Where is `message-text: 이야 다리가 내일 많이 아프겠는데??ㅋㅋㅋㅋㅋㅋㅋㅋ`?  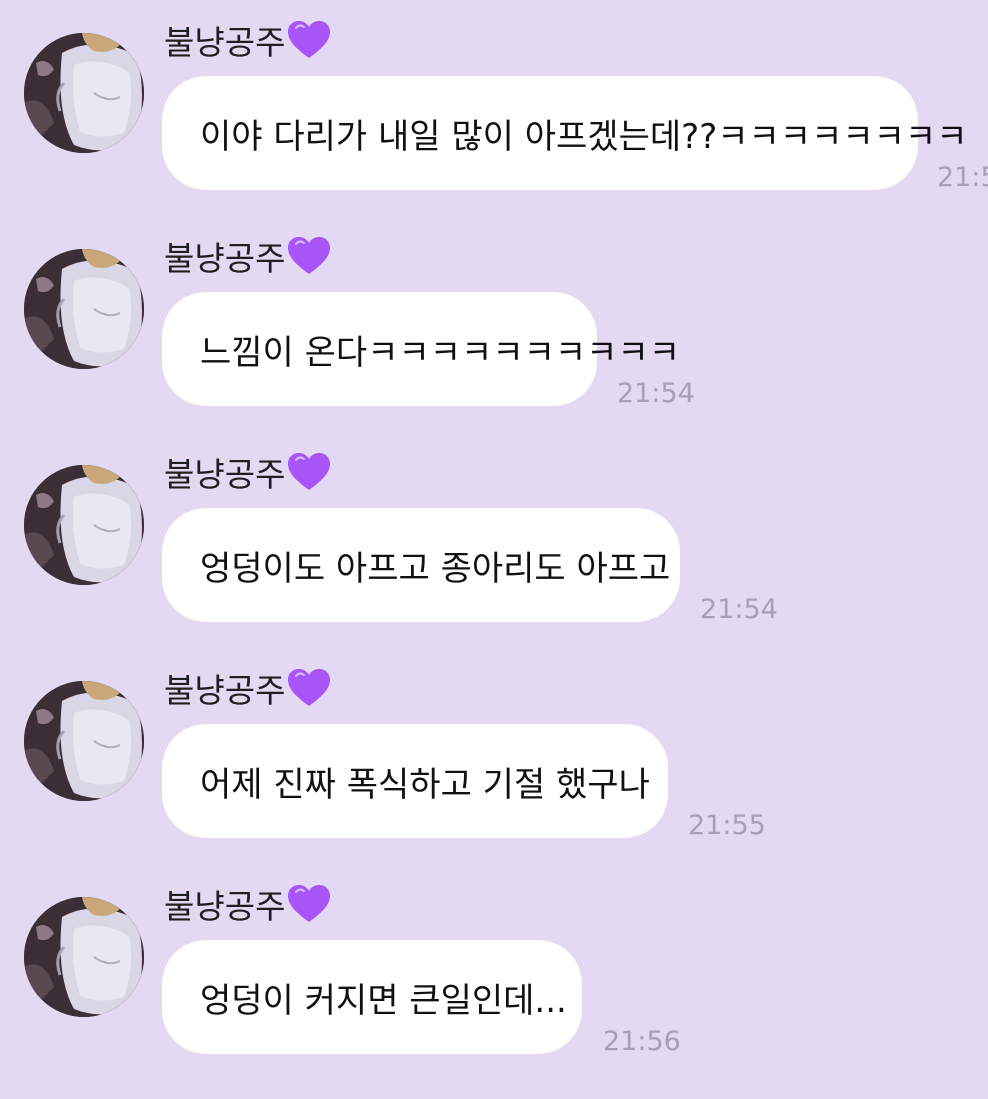 message-text: 이야 다리가 내일 많이 아프겠는데??ㅋㅋㅋㅋㅋㅋㅋㅋ is located at coordinates (584, 136).